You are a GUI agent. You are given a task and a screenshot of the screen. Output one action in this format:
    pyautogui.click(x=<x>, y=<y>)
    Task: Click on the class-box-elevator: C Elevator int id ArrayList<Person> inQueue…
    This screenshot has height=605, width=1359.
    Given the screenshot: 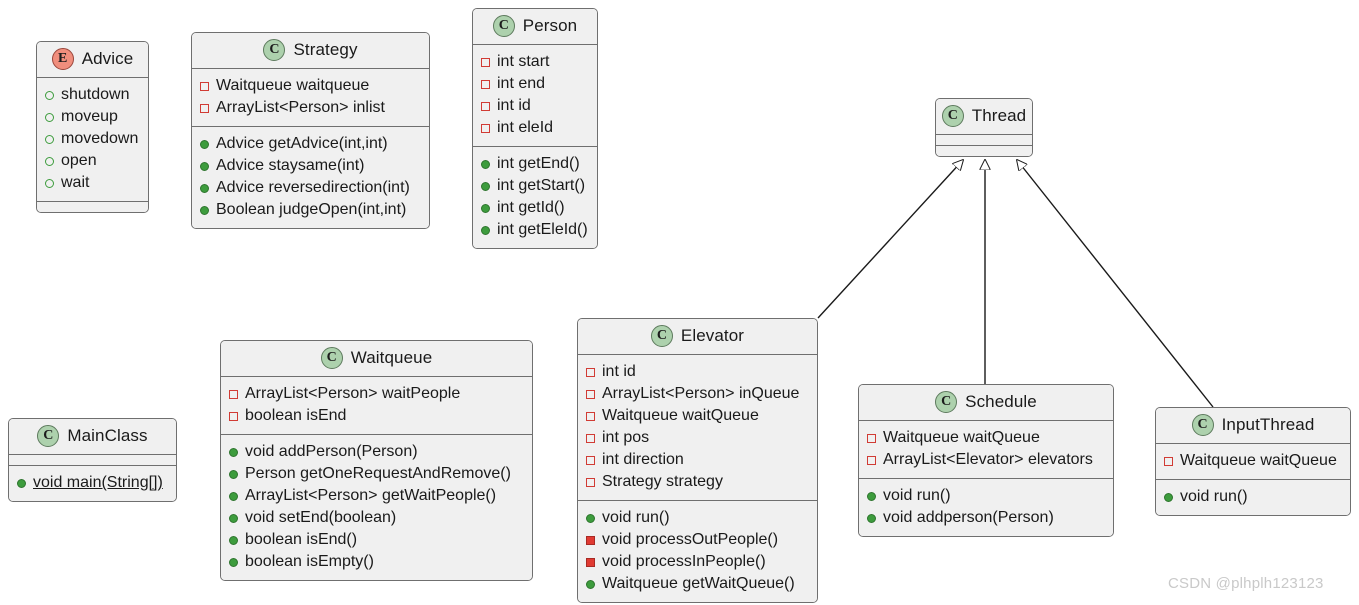 What is the action you would take?
    pyautogui.click(x=697, y=460)
    